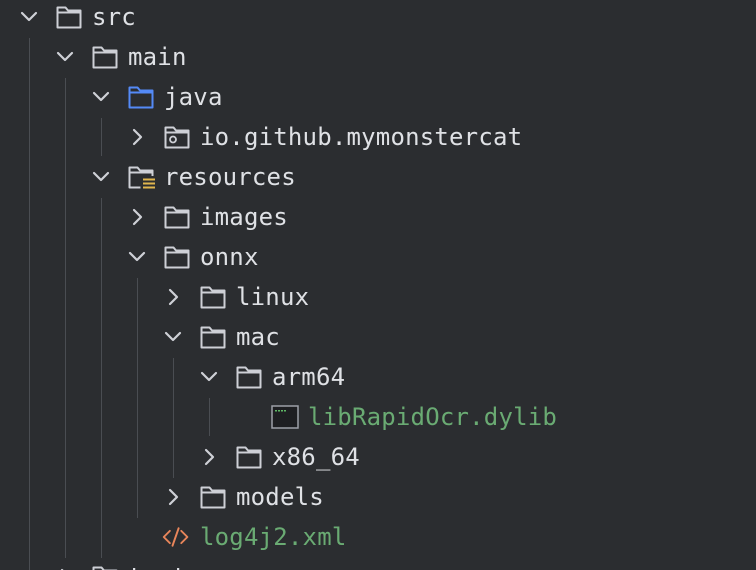 This screenshot has width=756, height=570. I want to click on tree-item-label: resources, so click(230, 177).